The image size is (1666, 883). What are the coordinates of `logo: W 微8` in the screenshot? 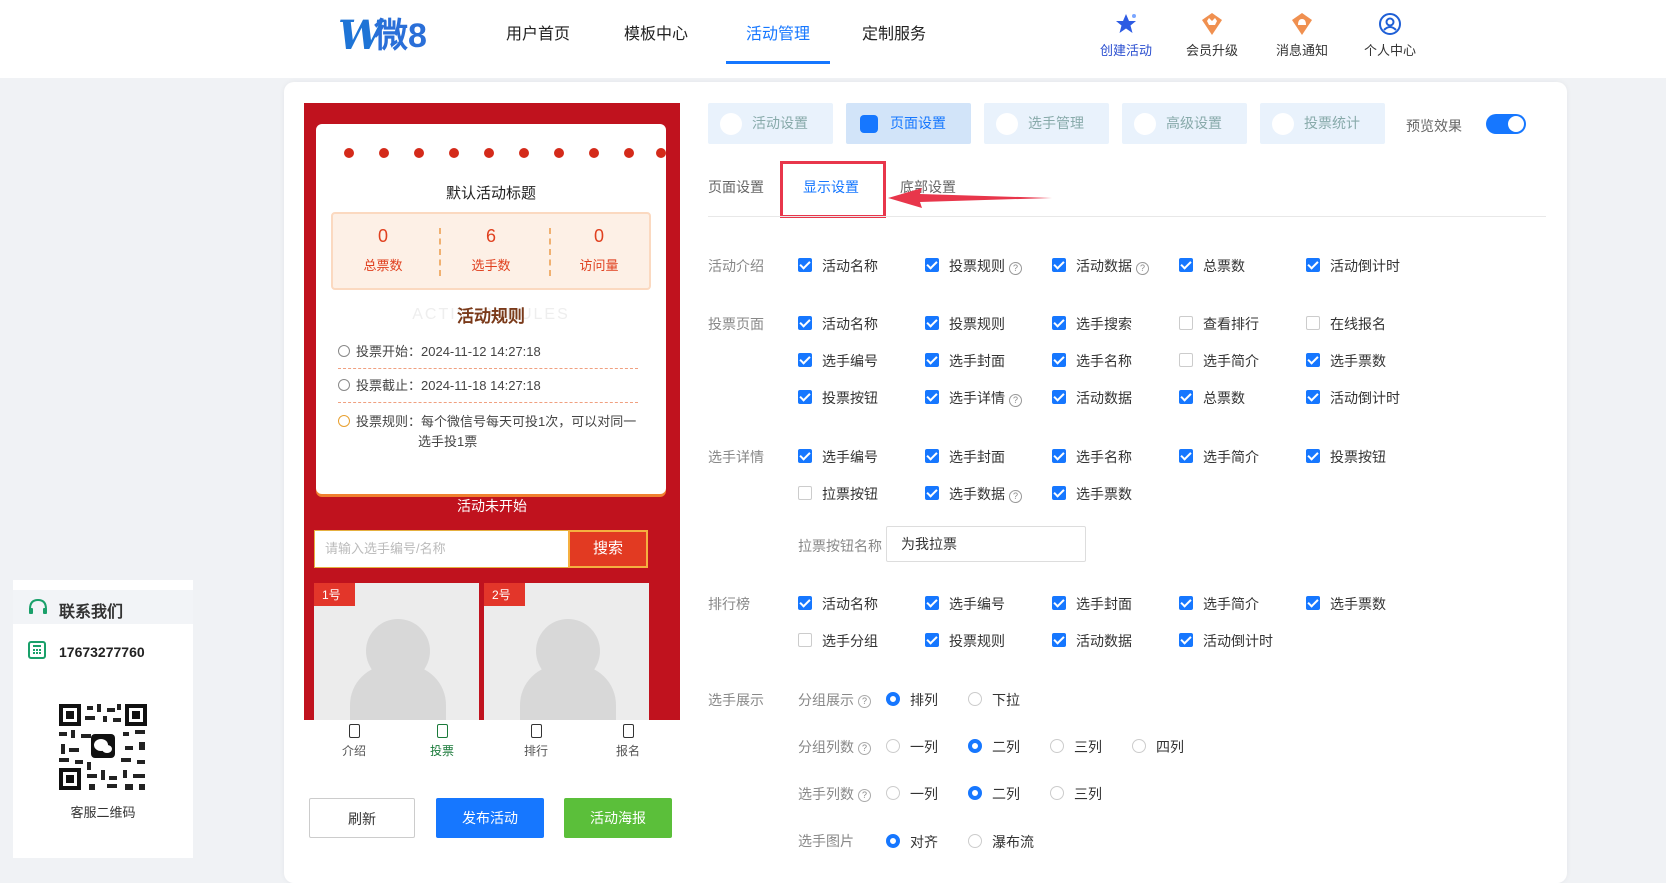 It's located at (393, 36).